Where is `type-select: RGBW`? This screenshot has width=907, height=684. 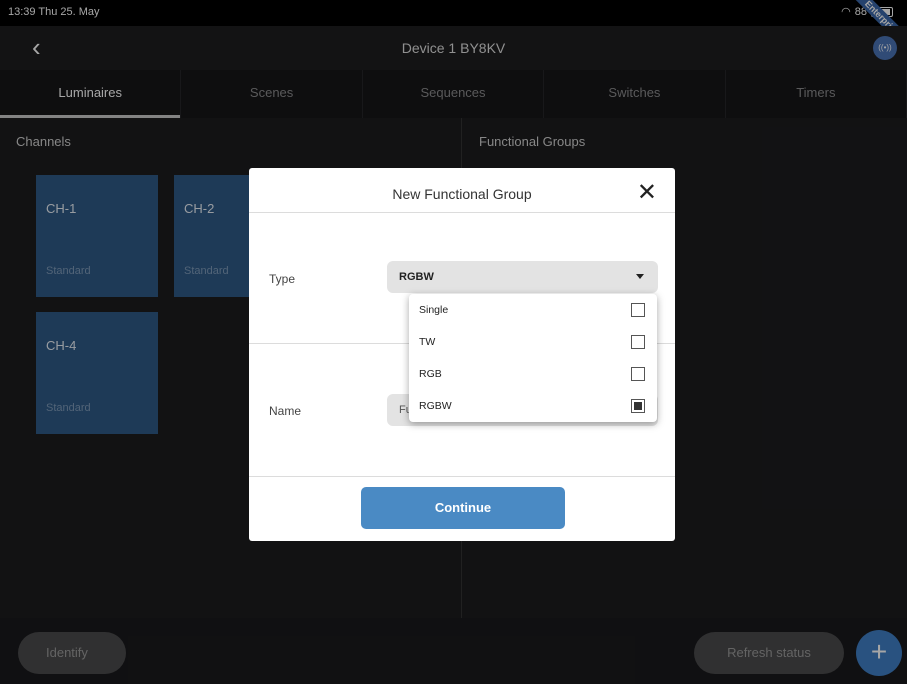 type-select: RGBW is located at coordinates (522, 277).